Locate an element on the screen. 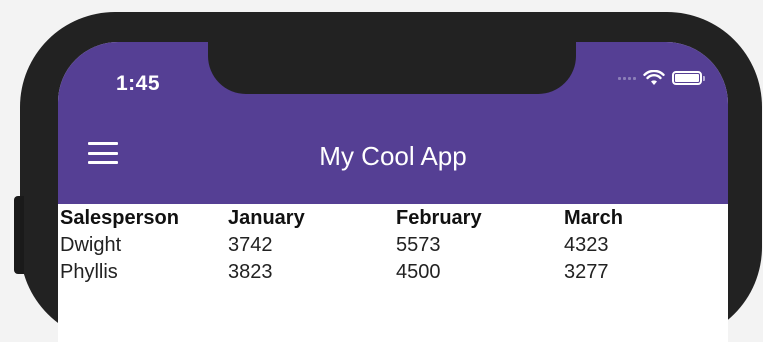 The height and width of the screenshot is (342, 763). cellular-signal-icon is located at coordinates (627, 78).